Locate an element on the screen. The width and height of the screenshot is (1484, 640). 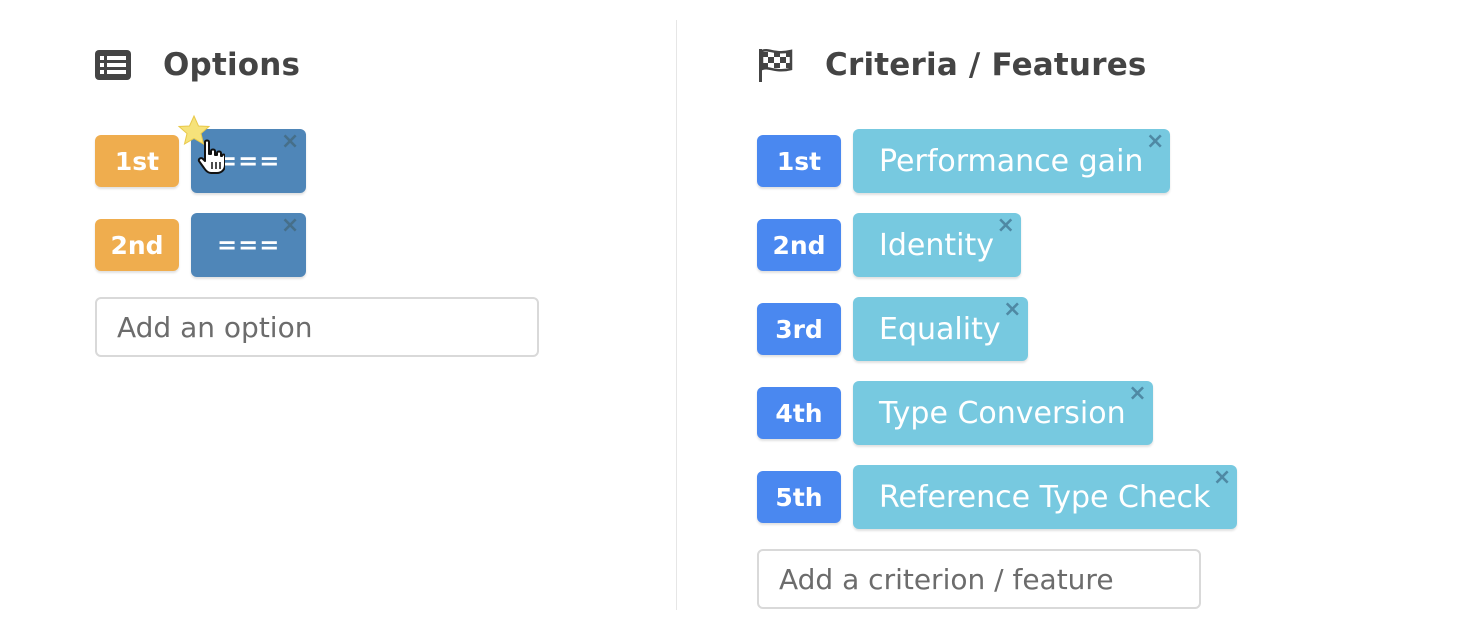
criterion-chip-label: Performance gain is located at coordinates (1011, 161).